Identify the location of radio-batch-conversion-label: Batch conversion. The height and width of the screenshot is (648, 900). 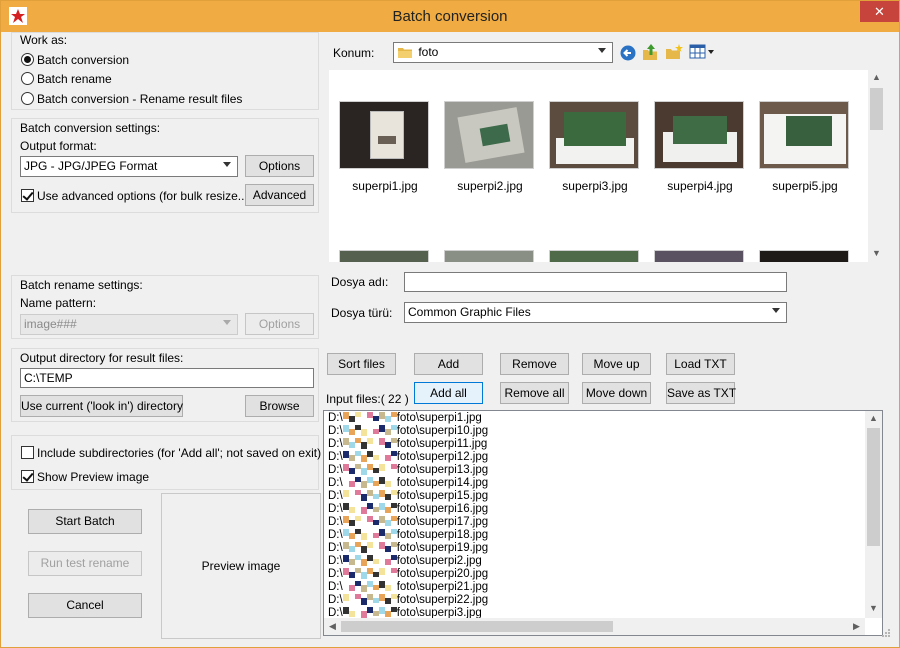
(83, 60).